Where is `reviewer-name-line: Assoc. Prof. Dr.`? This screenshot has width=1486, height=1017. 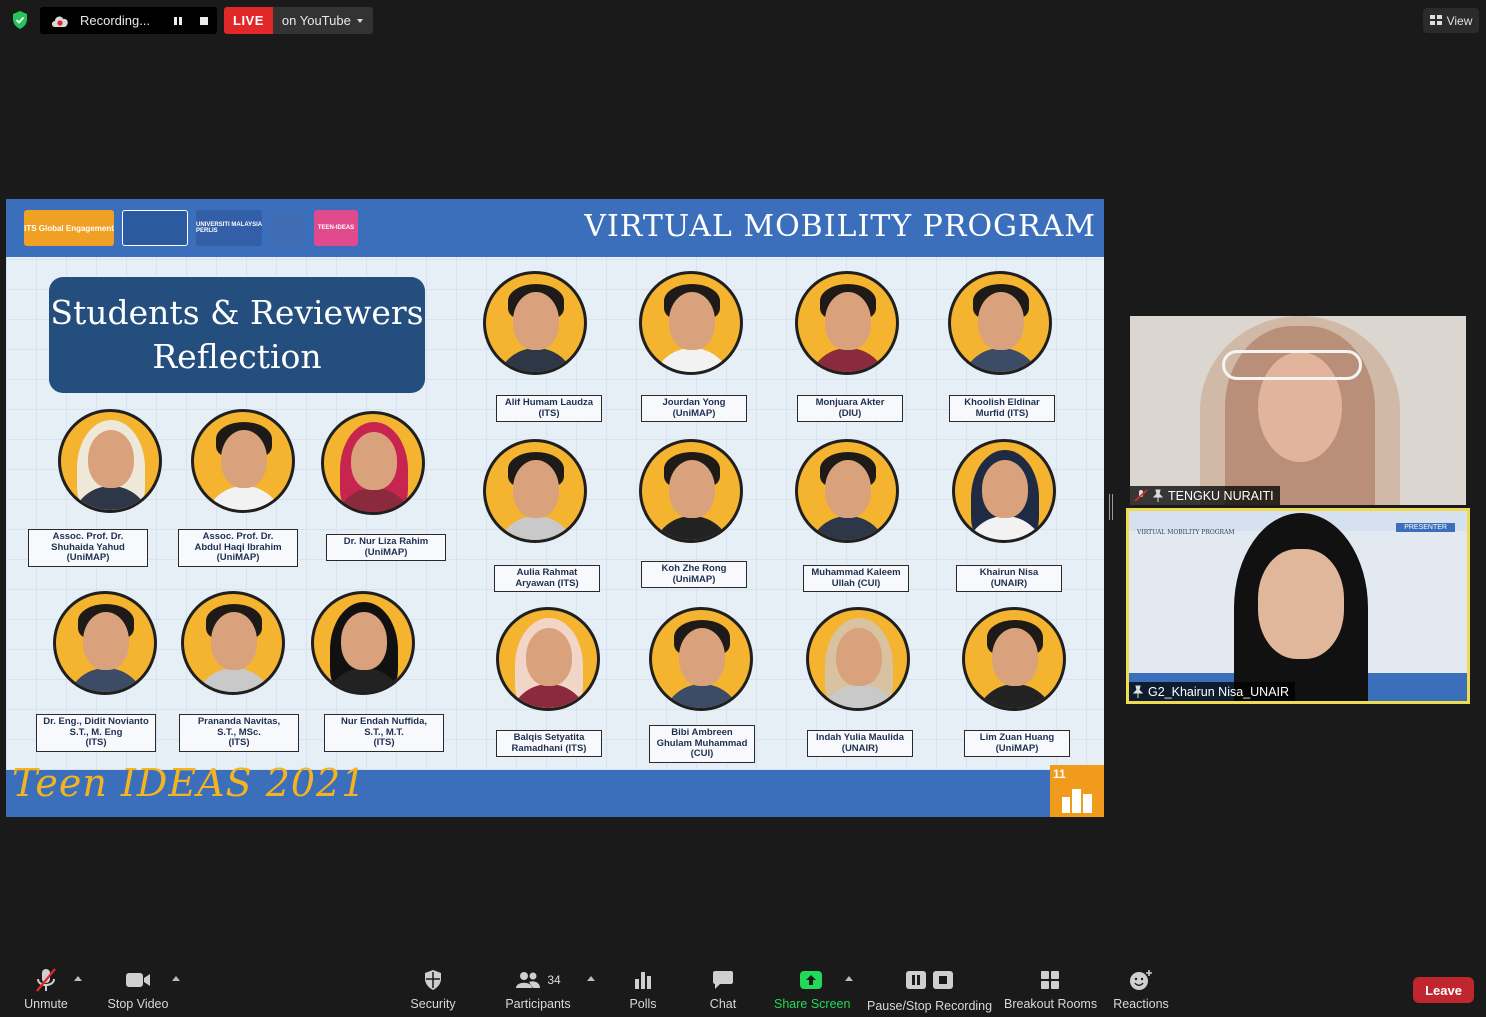
reviewer-name-line: Assoc. Prof. Dr. is located at coordinates (88, 536).